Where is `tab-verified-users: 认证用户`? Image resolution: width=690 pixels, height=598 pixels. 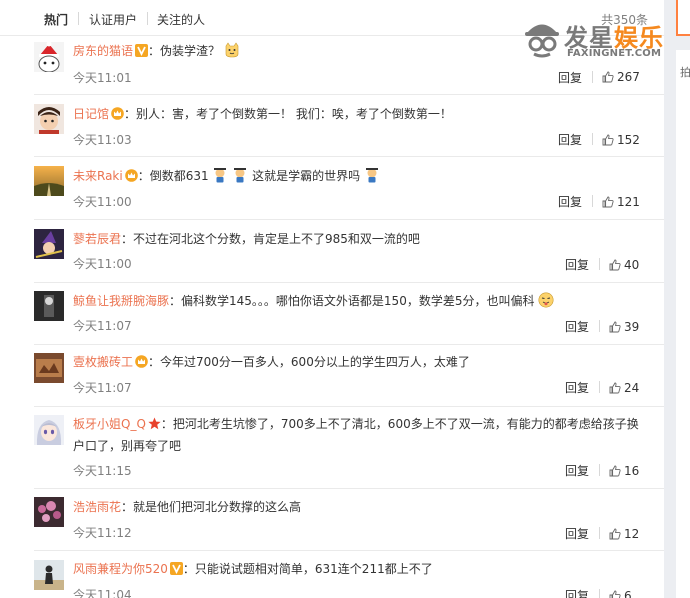 tab-verified-users: 认证用户 is located at coordinates (113, 19).